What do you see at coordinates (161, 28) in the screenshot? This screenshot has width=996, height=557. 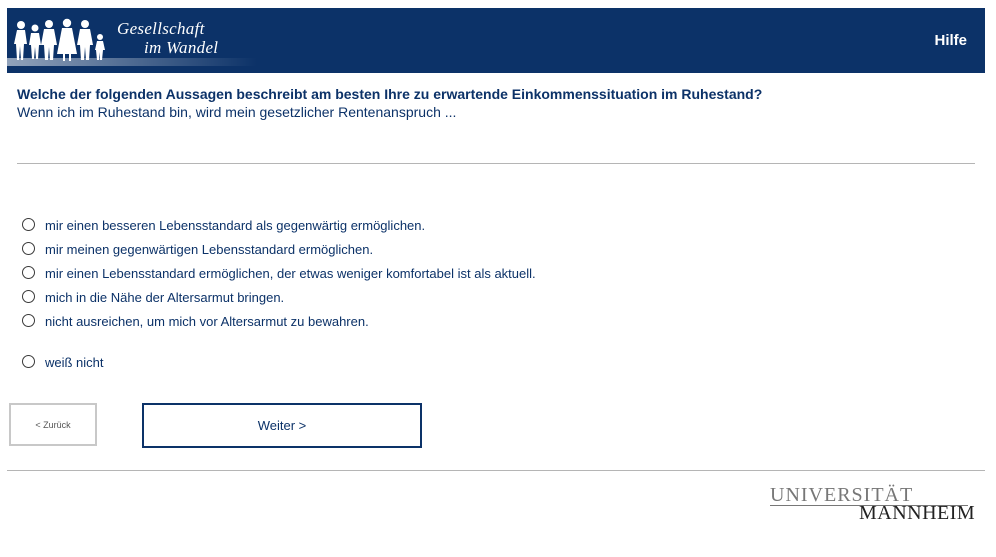 I see `logo-text-line1: Gesellschaft` at bounding box center [161, 28].